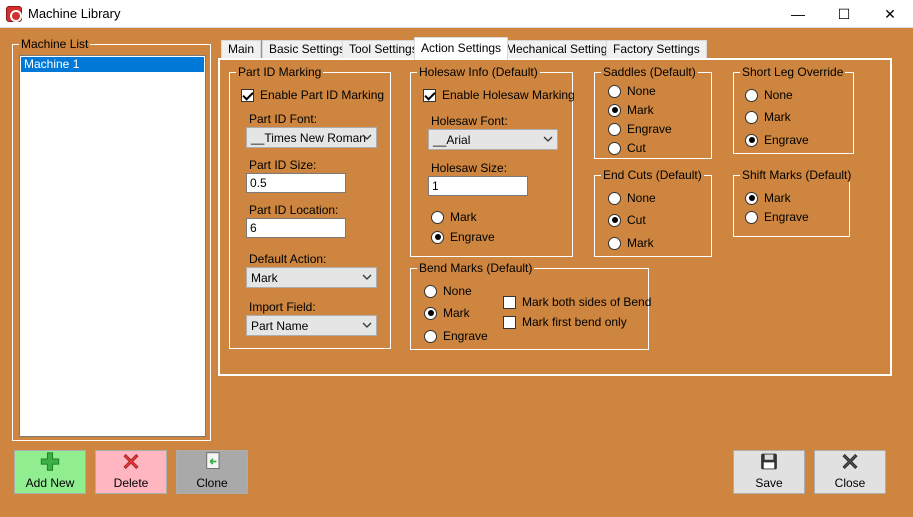  Describe the element at coordinates (131, 483) in the screenshot. I see `delete-label: Delete` at that location.